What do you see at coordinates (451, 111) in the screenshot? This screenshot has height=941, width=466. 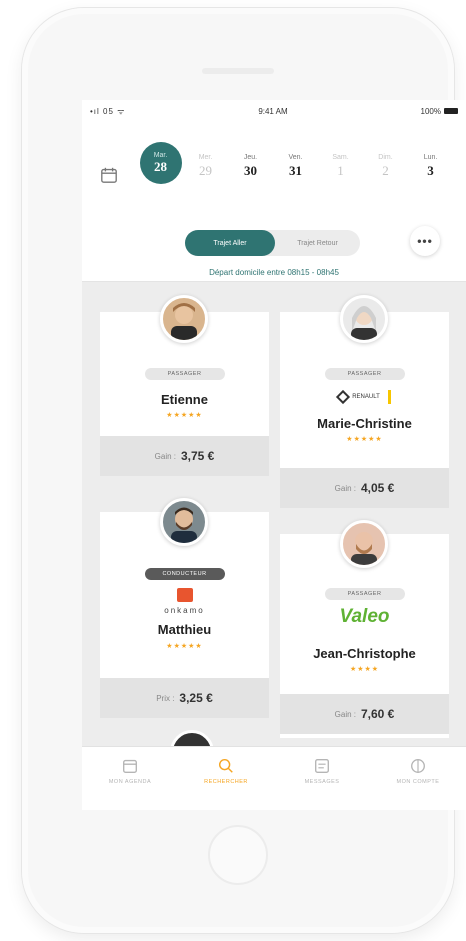 I see `battery-icon` at bounding box center [451, 111].